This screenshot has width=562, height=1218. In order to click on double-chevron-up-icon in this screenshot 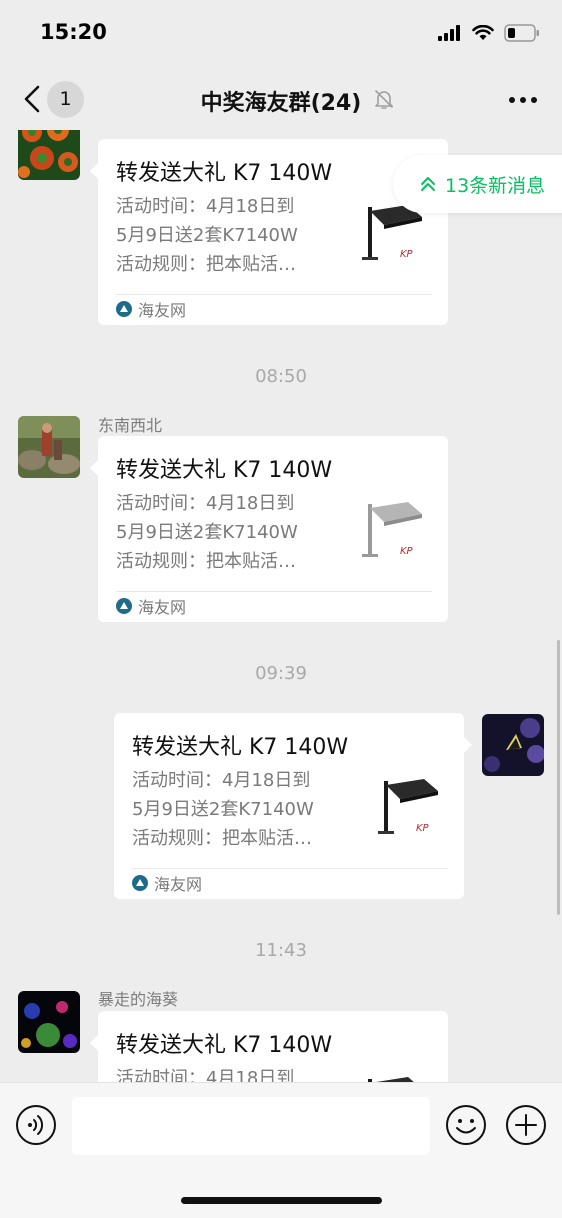, I will do `click(428, 184)`.